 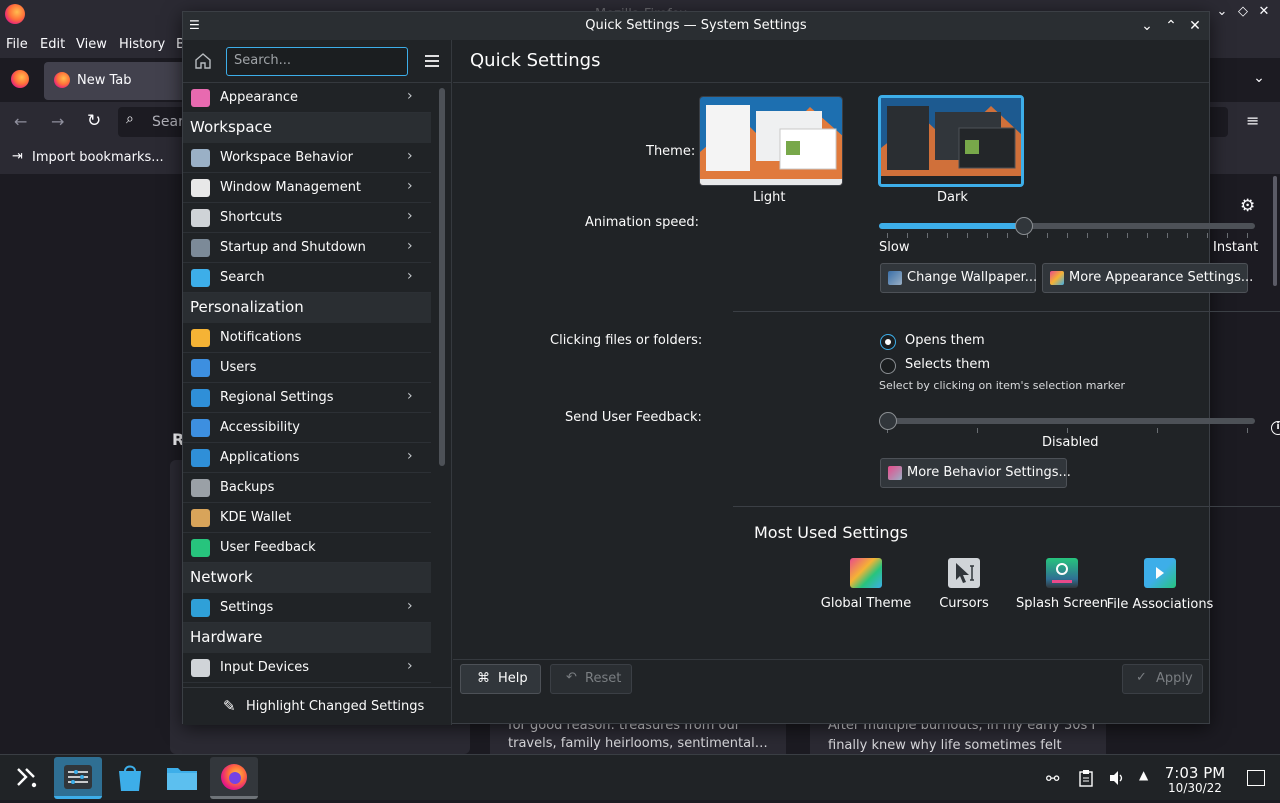 I want to click on opens-them-radio, so click(x=888, y=342).